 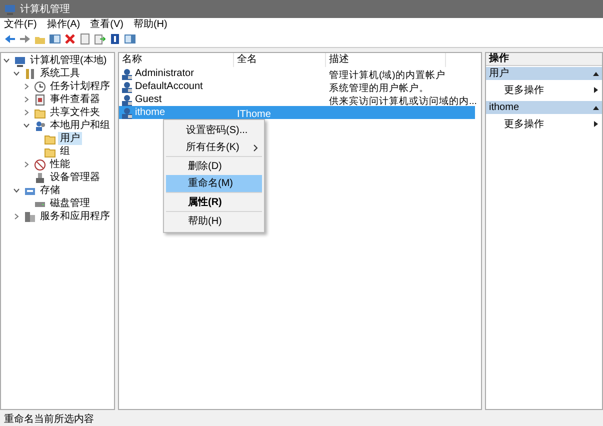 I want to click on menu-option: 帮助(H), so click(x=214, y=221).